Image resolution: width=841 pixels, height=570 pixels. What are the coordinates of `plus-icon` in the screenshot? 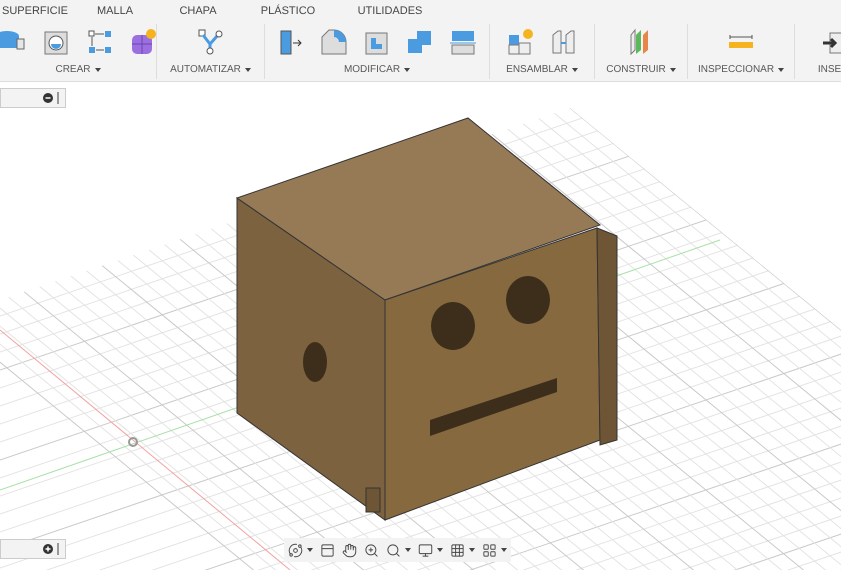 It's located at (48, 549).